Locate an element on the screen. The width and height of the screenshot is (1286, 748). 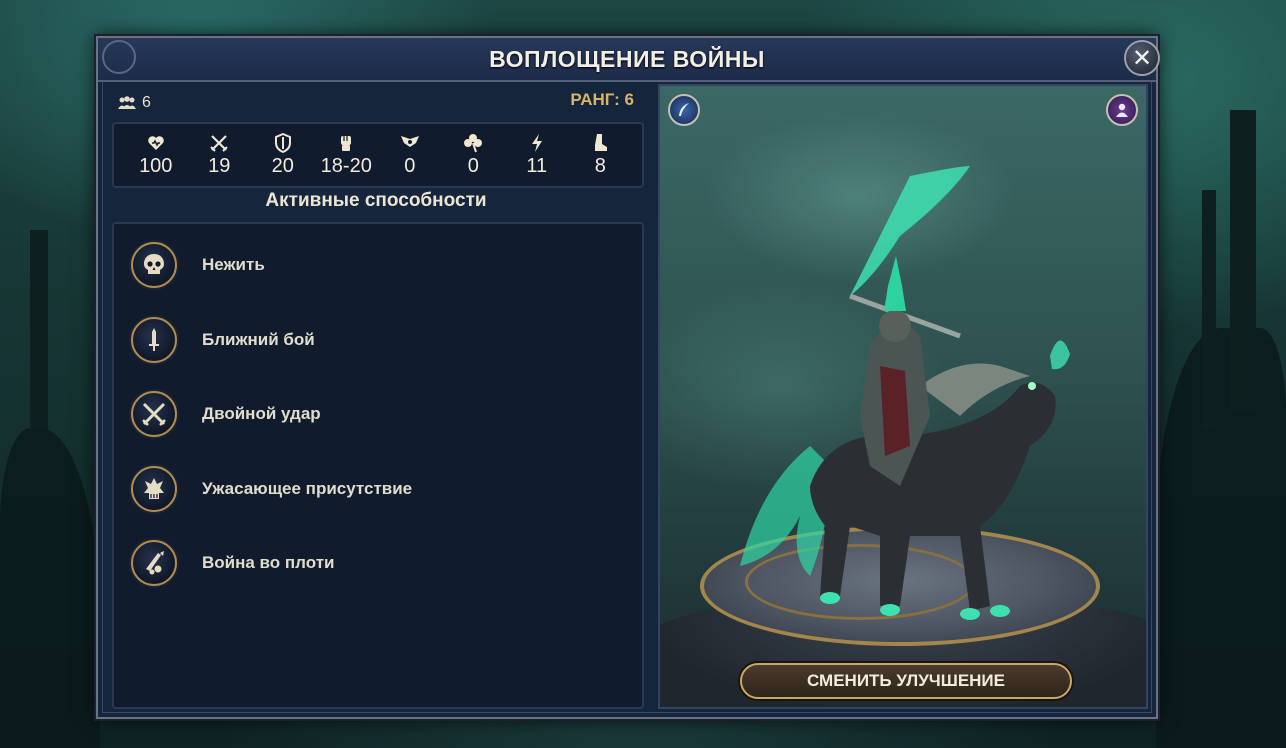
hero-button is located at coordinates (1122, 110).